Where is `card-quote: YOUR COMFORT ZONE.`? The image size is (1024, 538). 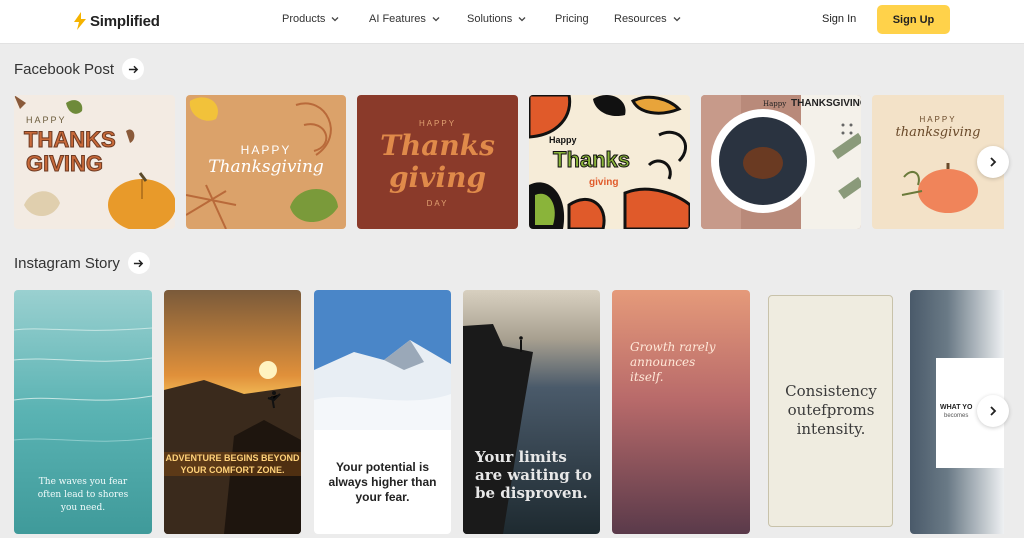 card-quote: YOUR COMFORT ZONE. is located at coordinates (232, 470).